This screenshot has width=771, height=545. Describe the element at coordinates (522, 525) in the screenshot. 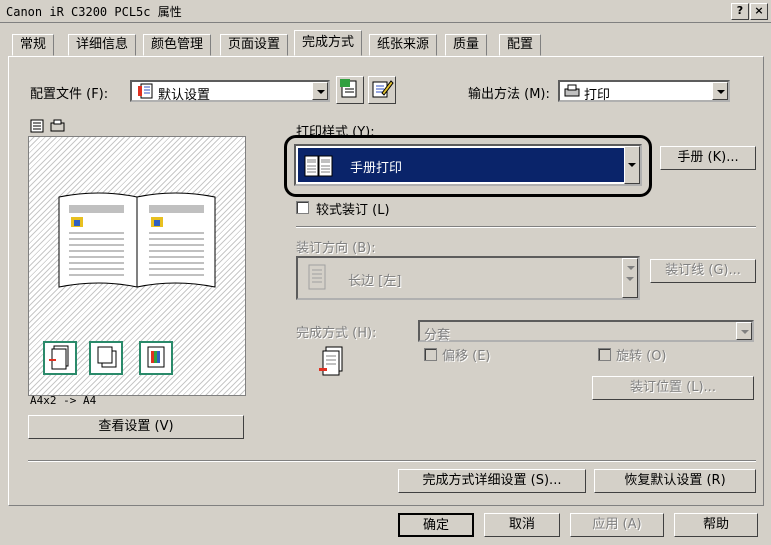

I see `cancel-button: 取消` at that location.